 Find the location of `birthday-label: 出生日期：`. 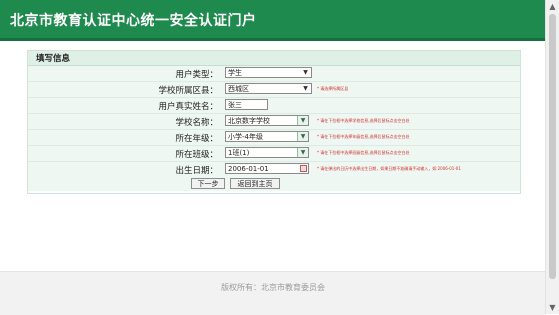

birthday-label: 出生日期： is located at coordinates (196, 171).